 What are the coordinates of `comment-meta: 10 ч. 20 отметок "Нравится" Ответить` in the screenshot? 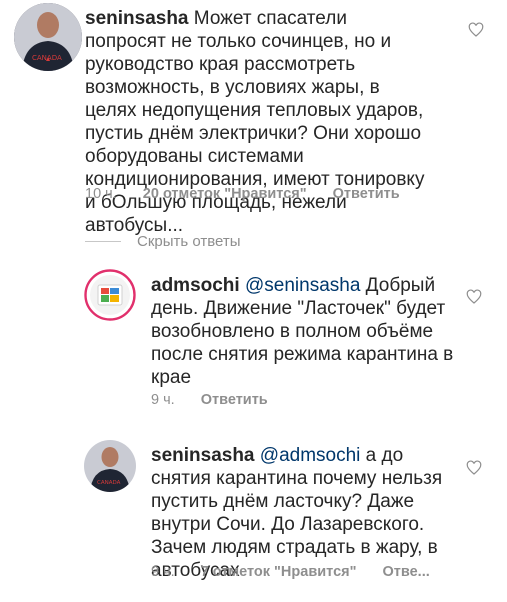 It's located at (253, 194).